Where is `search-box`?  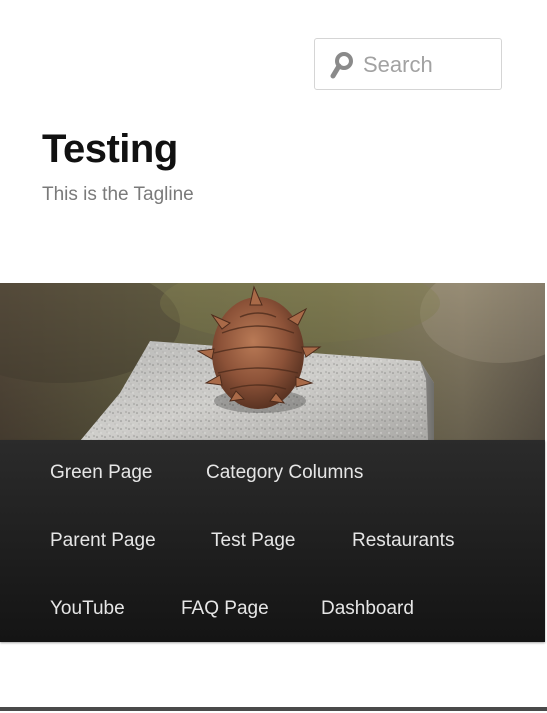
search-box is located at coordinates (408, 64).